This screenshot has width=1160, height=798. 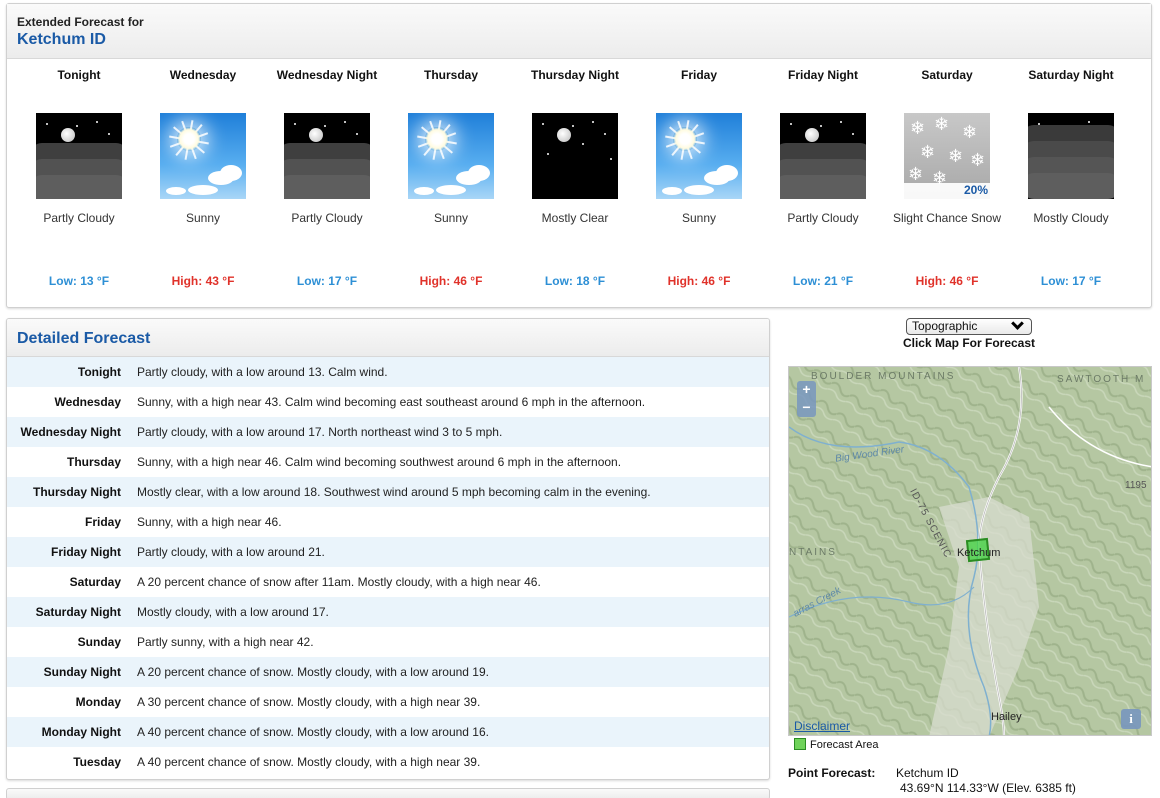 I want to click on forecast-period: Thursday Night Mostly Clear Low: 18 °F, so click(x=575, y=182).